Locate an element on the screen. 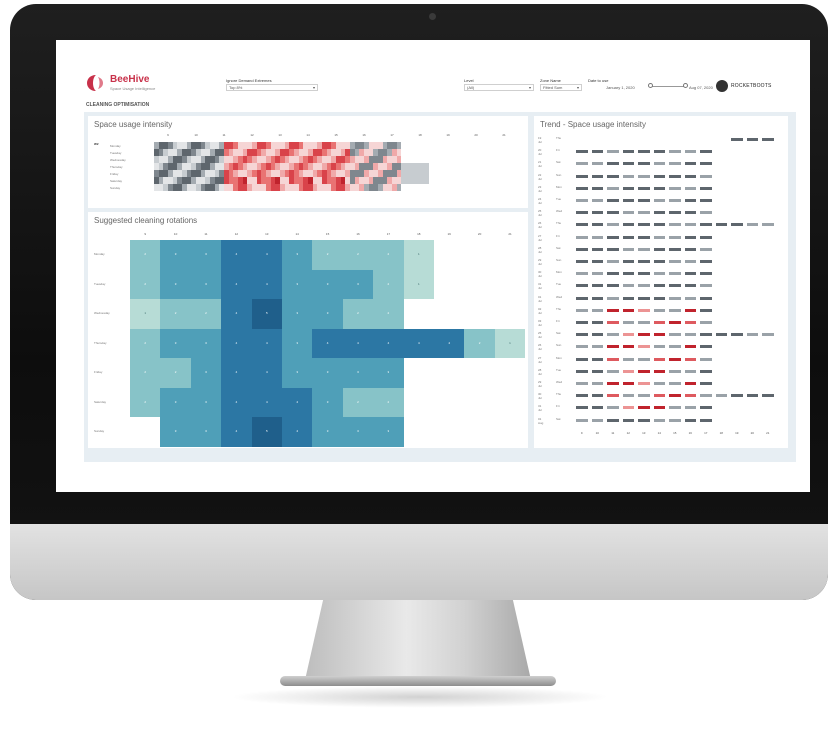 The height and width of the screenshot is (749, 828). usage-group-label: W2 is located at coordinates (96, 144).